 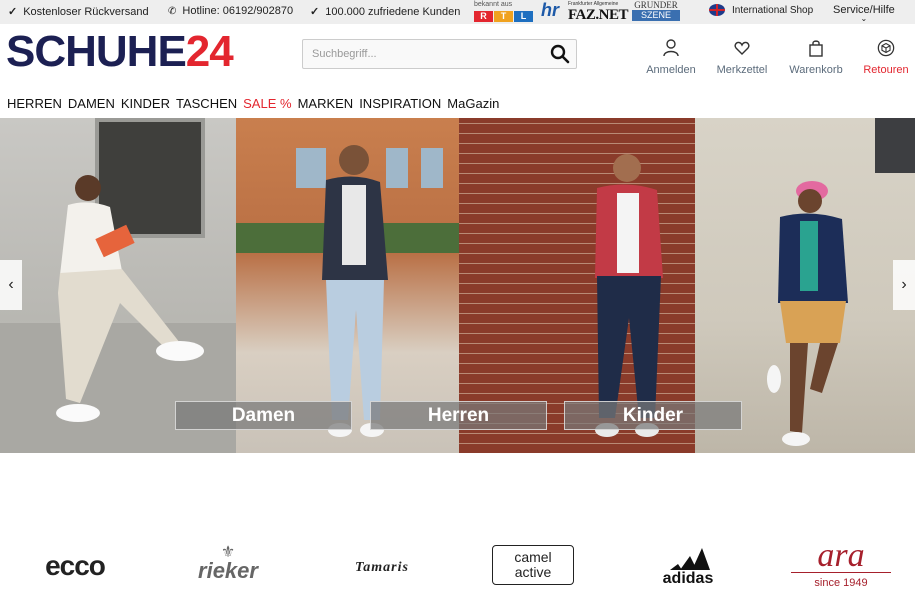 I want to click on usp-customers-text: 100.000 zufriedene Kunden, so click(x=393, y=11).